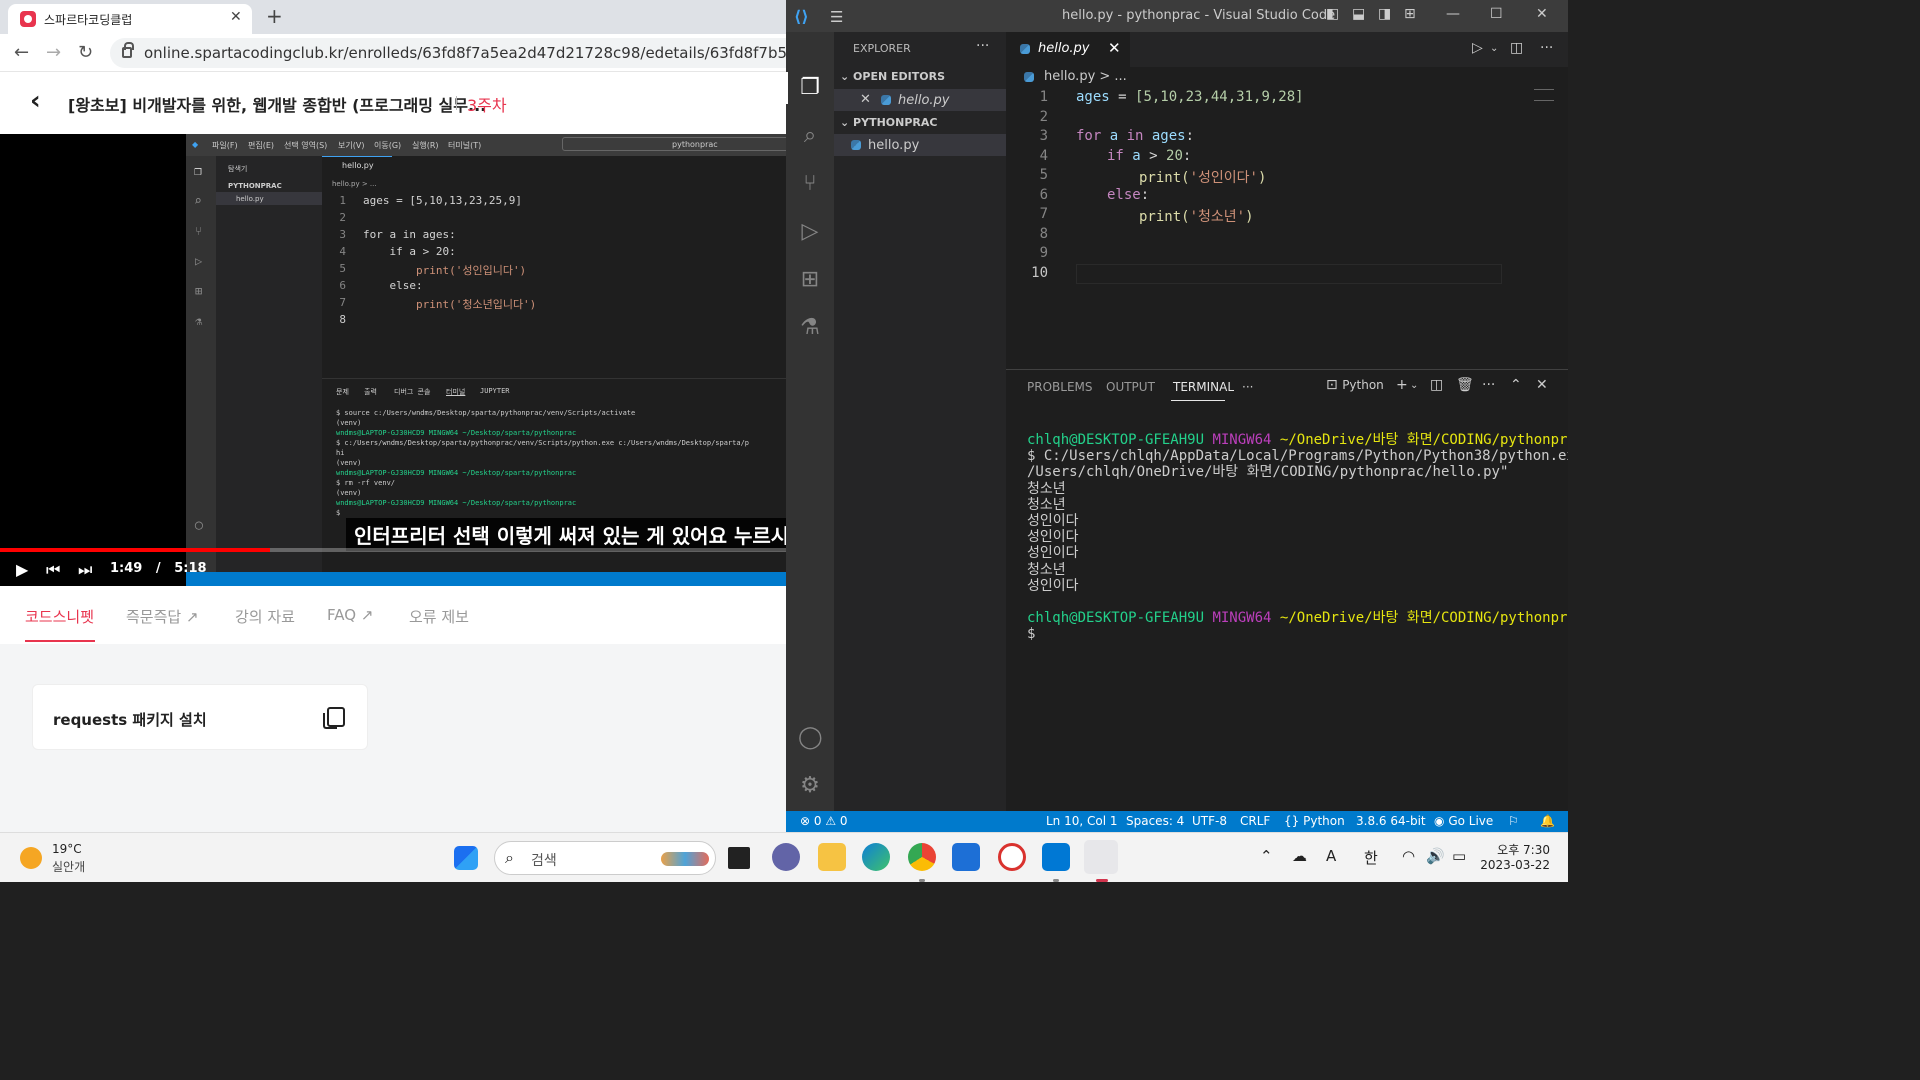 This screenshot has width=1920, height=1080. I want to click on windows-start-icon, so click(466, 858).